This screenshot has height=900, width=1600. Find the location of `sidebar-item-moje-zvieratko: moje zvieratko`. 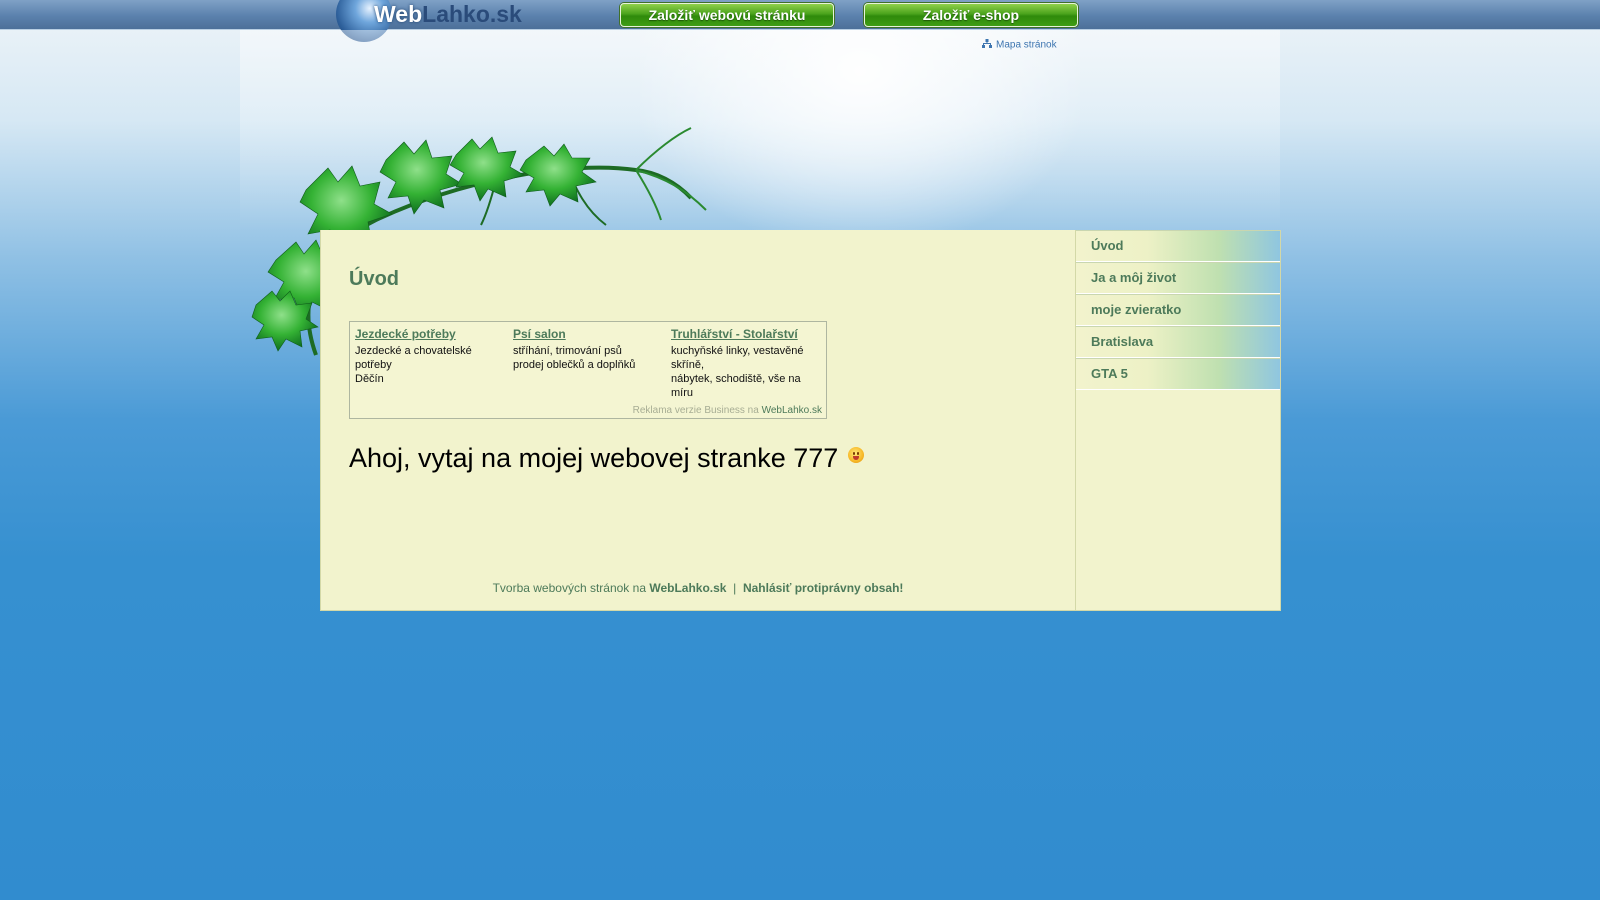

sidebar-item-moje-zvieratko: moje zvieratko is located at coordinates (1178, 310).